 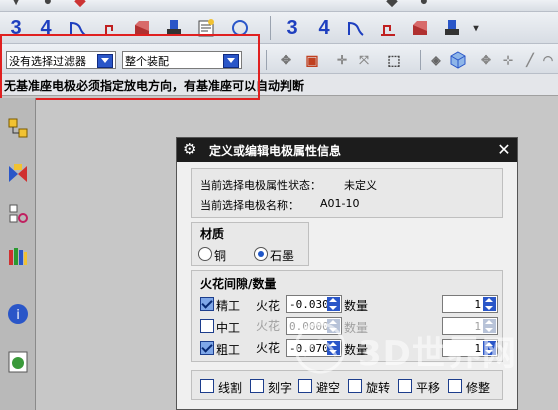 I want to click on close-button: ✕, so click(x=504, y=150).